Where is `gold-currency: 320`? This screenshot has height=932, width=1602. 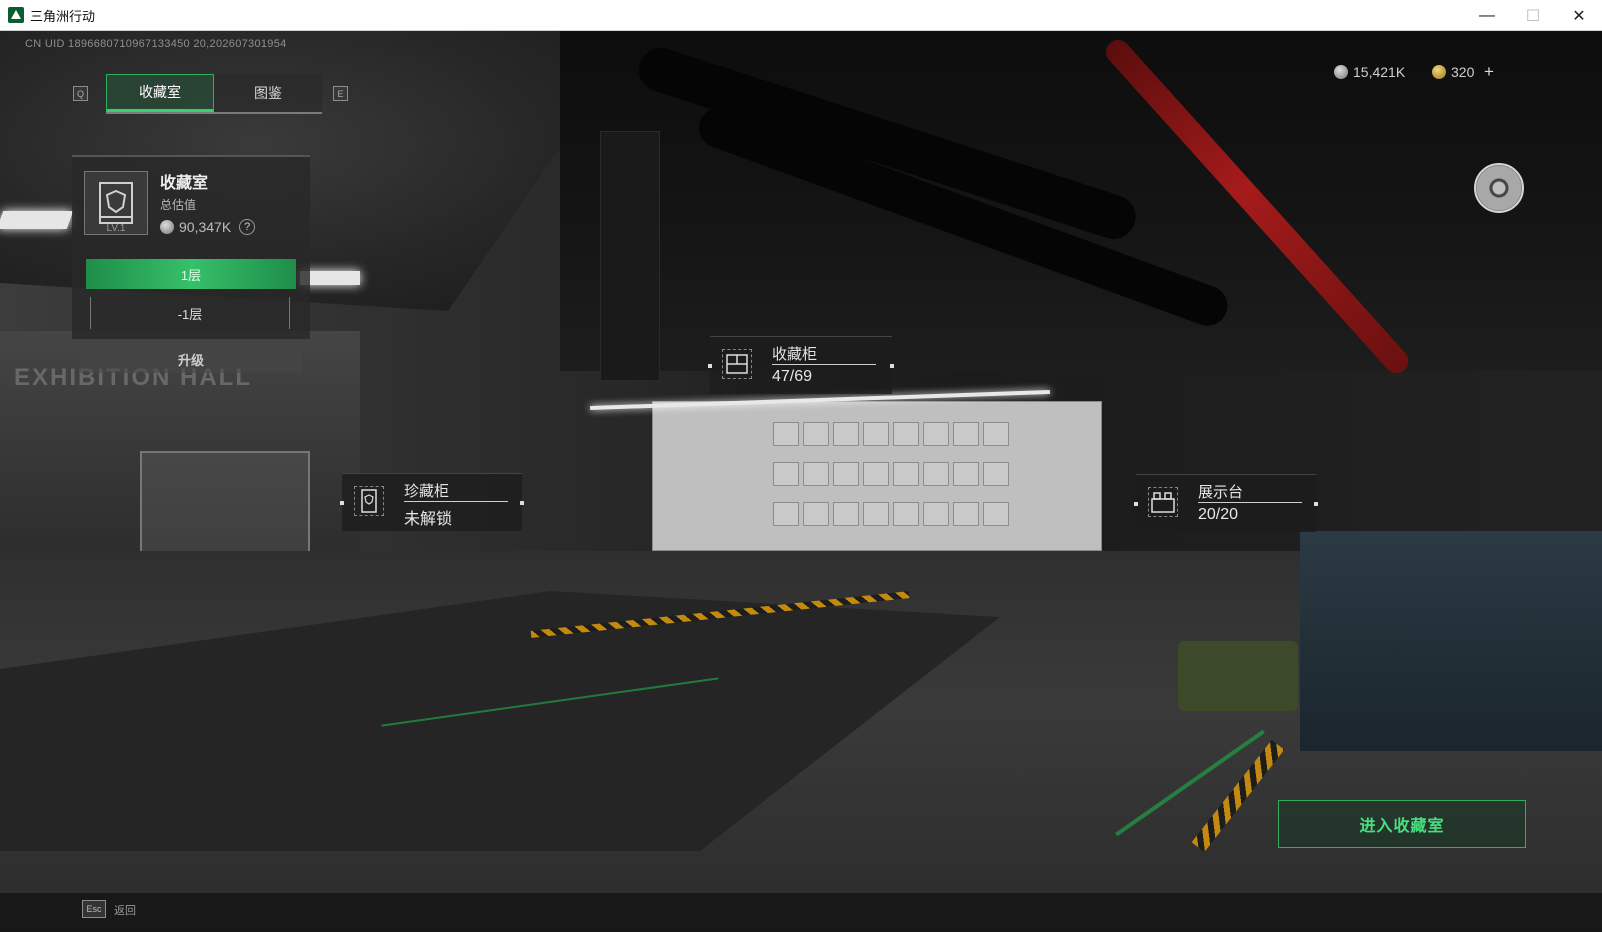
gold-currency: 320 is located at coordinates (1453, 72).